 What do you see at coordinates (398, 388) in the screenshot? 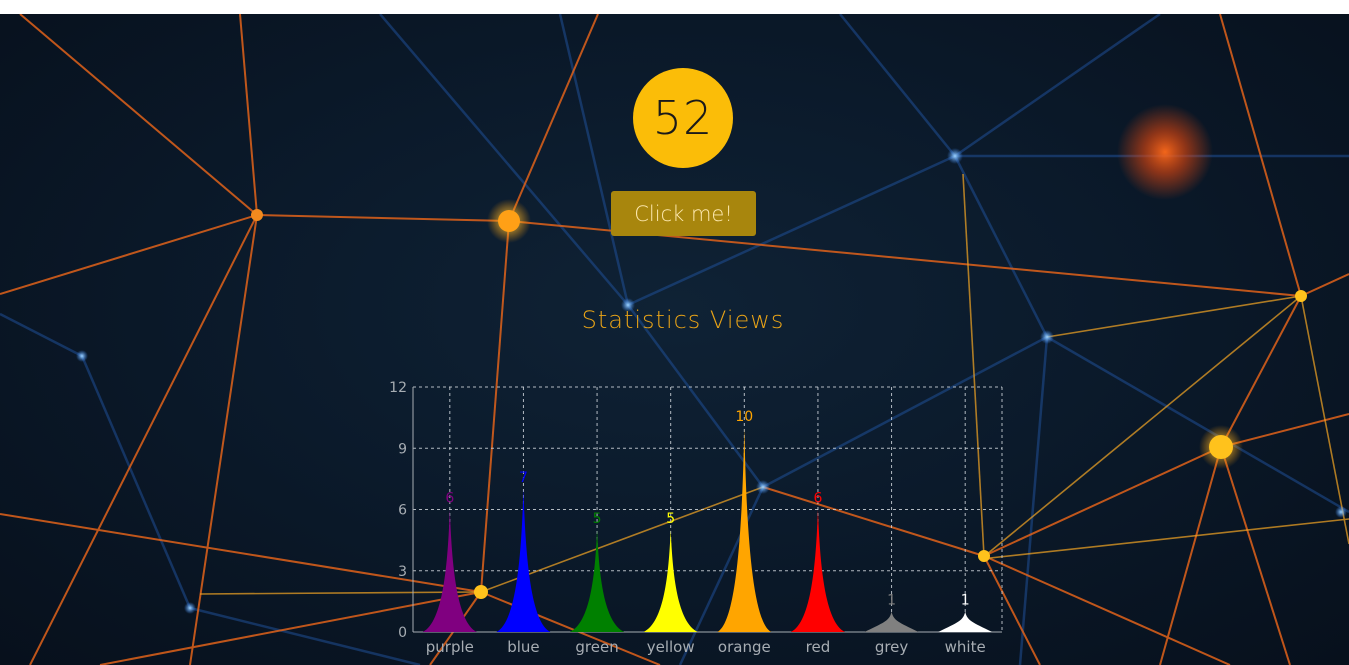
I see `y-tick-label: 12` at bounding box center [398, 388].